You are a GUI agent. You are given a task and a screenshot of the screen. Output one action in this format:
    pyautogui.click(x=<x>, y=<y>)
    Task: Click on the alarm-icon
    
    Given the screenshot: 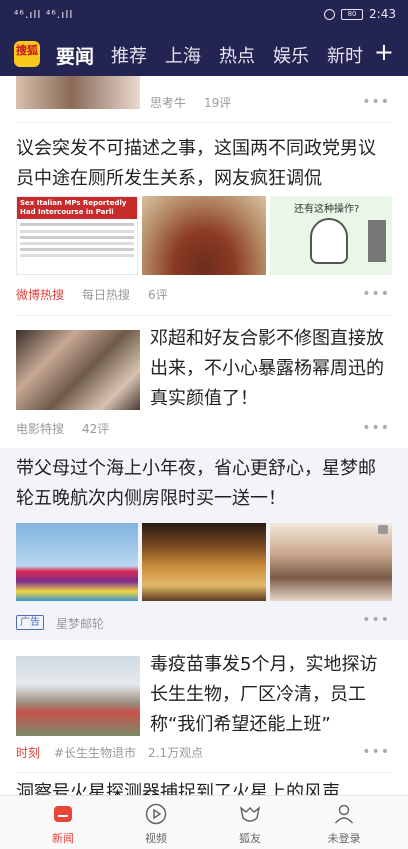 What is the action you would take?
    pyautogui.click(x=330, y=14)
    